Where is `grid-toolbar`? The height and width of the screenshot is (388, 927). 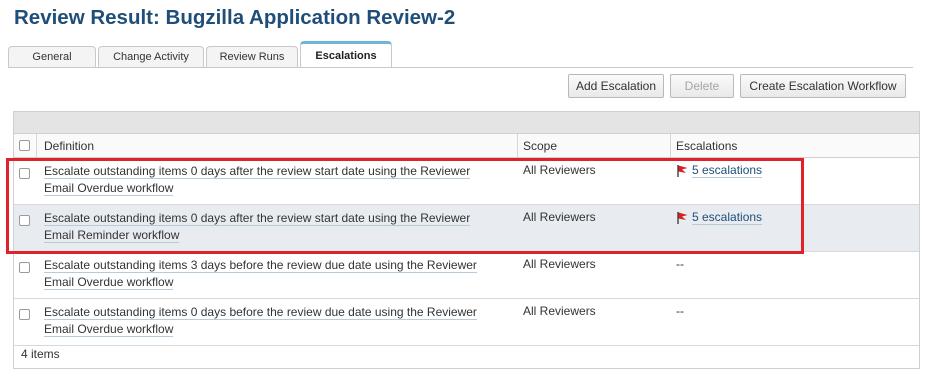
grid-toolbar is located at coordinates (466, 123).